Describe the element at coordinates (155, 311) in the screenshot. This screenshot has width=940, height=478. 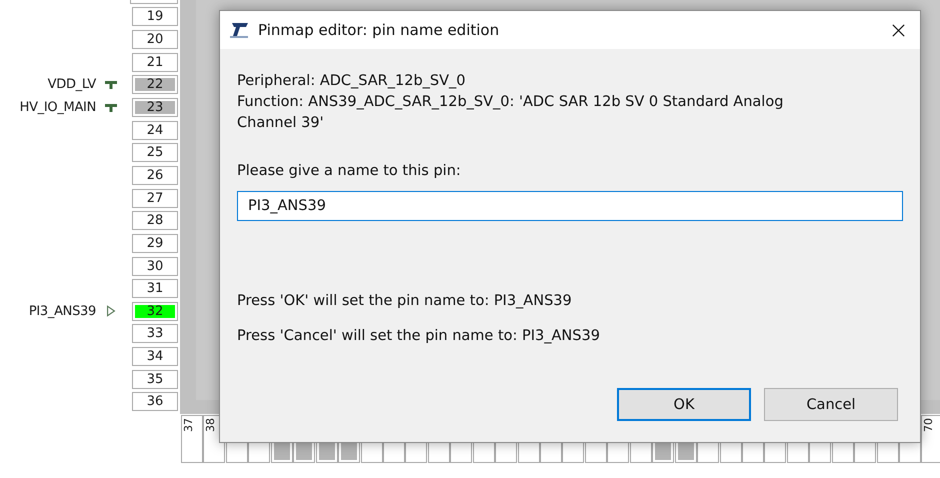
I see `pin-box: 32` at that location.